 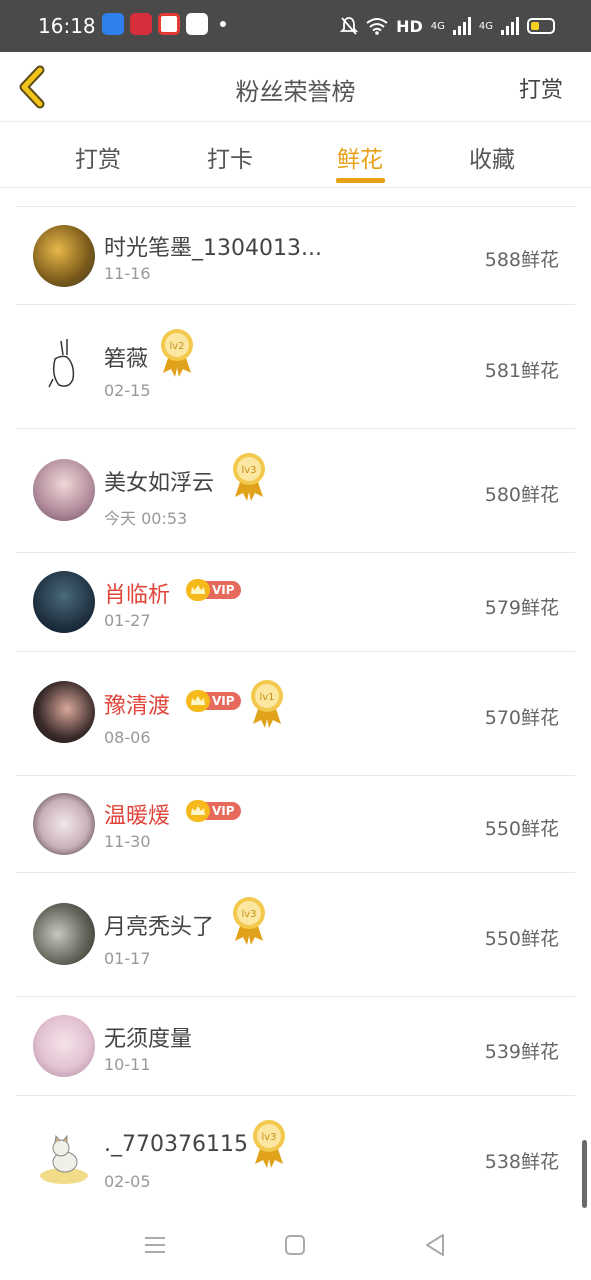 I want to click on list-item: 豫清渡 VIP lv1 08-06 570鲜花, so click(x=295, y=714).